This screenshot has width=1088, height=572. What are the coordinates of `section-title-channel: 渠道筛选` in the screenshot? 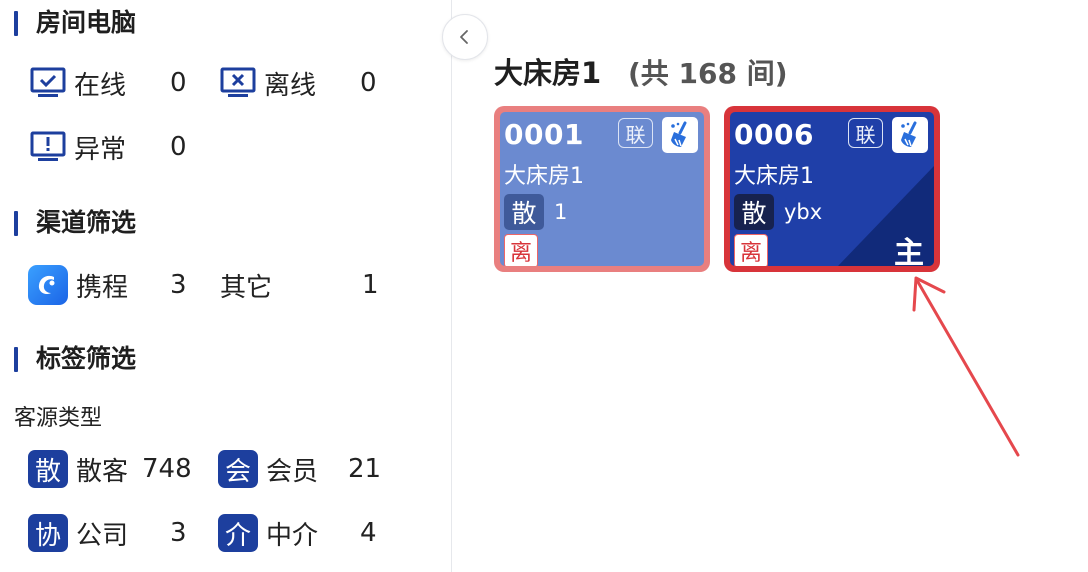 It's located at (75, 223).